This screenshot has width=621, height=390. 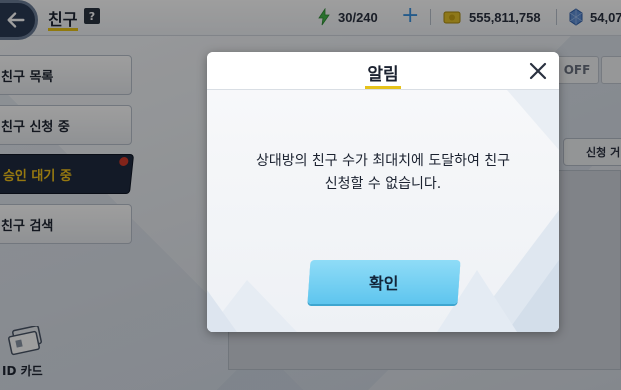 I want to click on close-button, so click(x=538, y=71).